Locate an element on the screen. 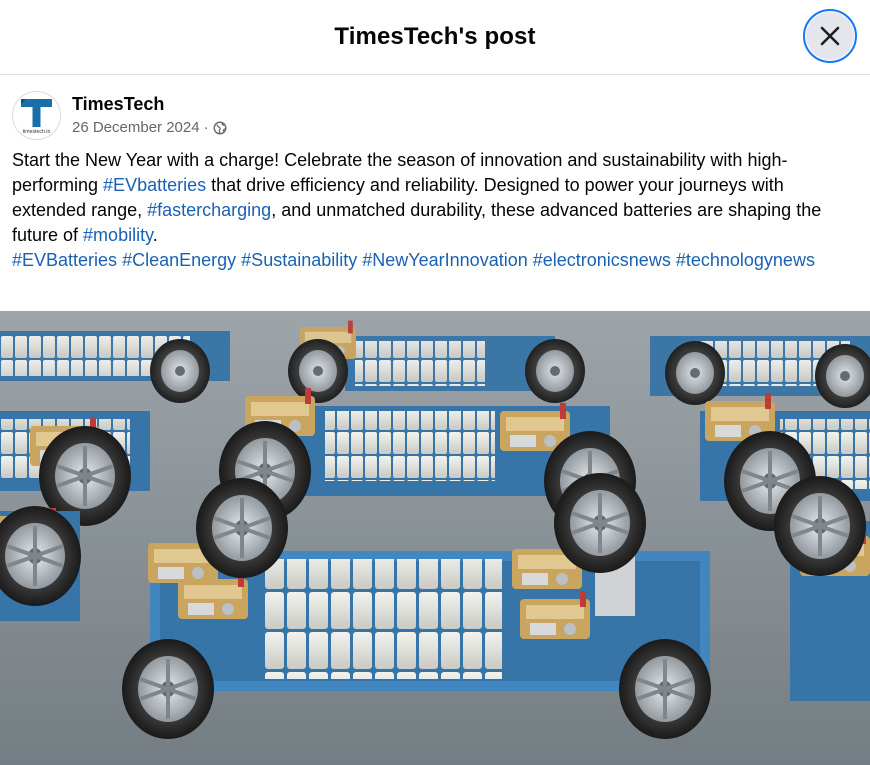  hashtag-fastercharging: #fastercharging is located at coordinates (209, 210).